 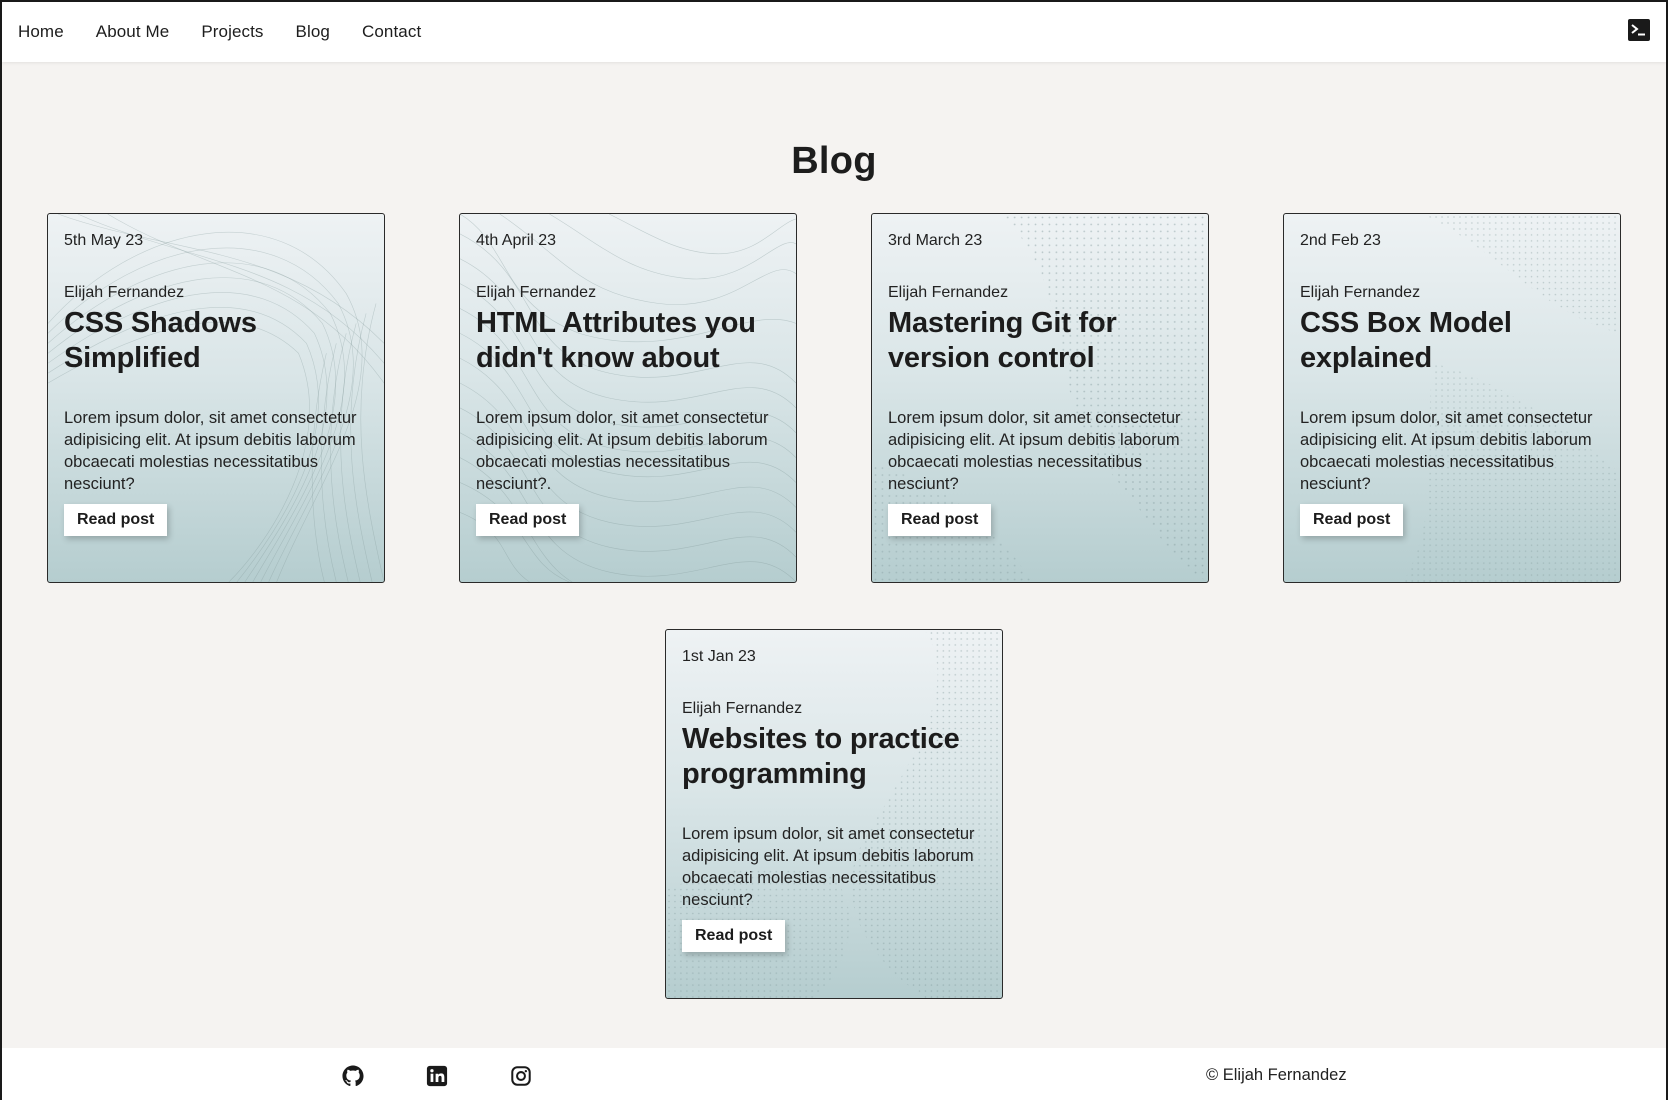 What do you see at coordinates (834, 32) in the screenshot?
I see `navbar: Home About Me Projects Blog Contact` at bounding box center [834, 32].